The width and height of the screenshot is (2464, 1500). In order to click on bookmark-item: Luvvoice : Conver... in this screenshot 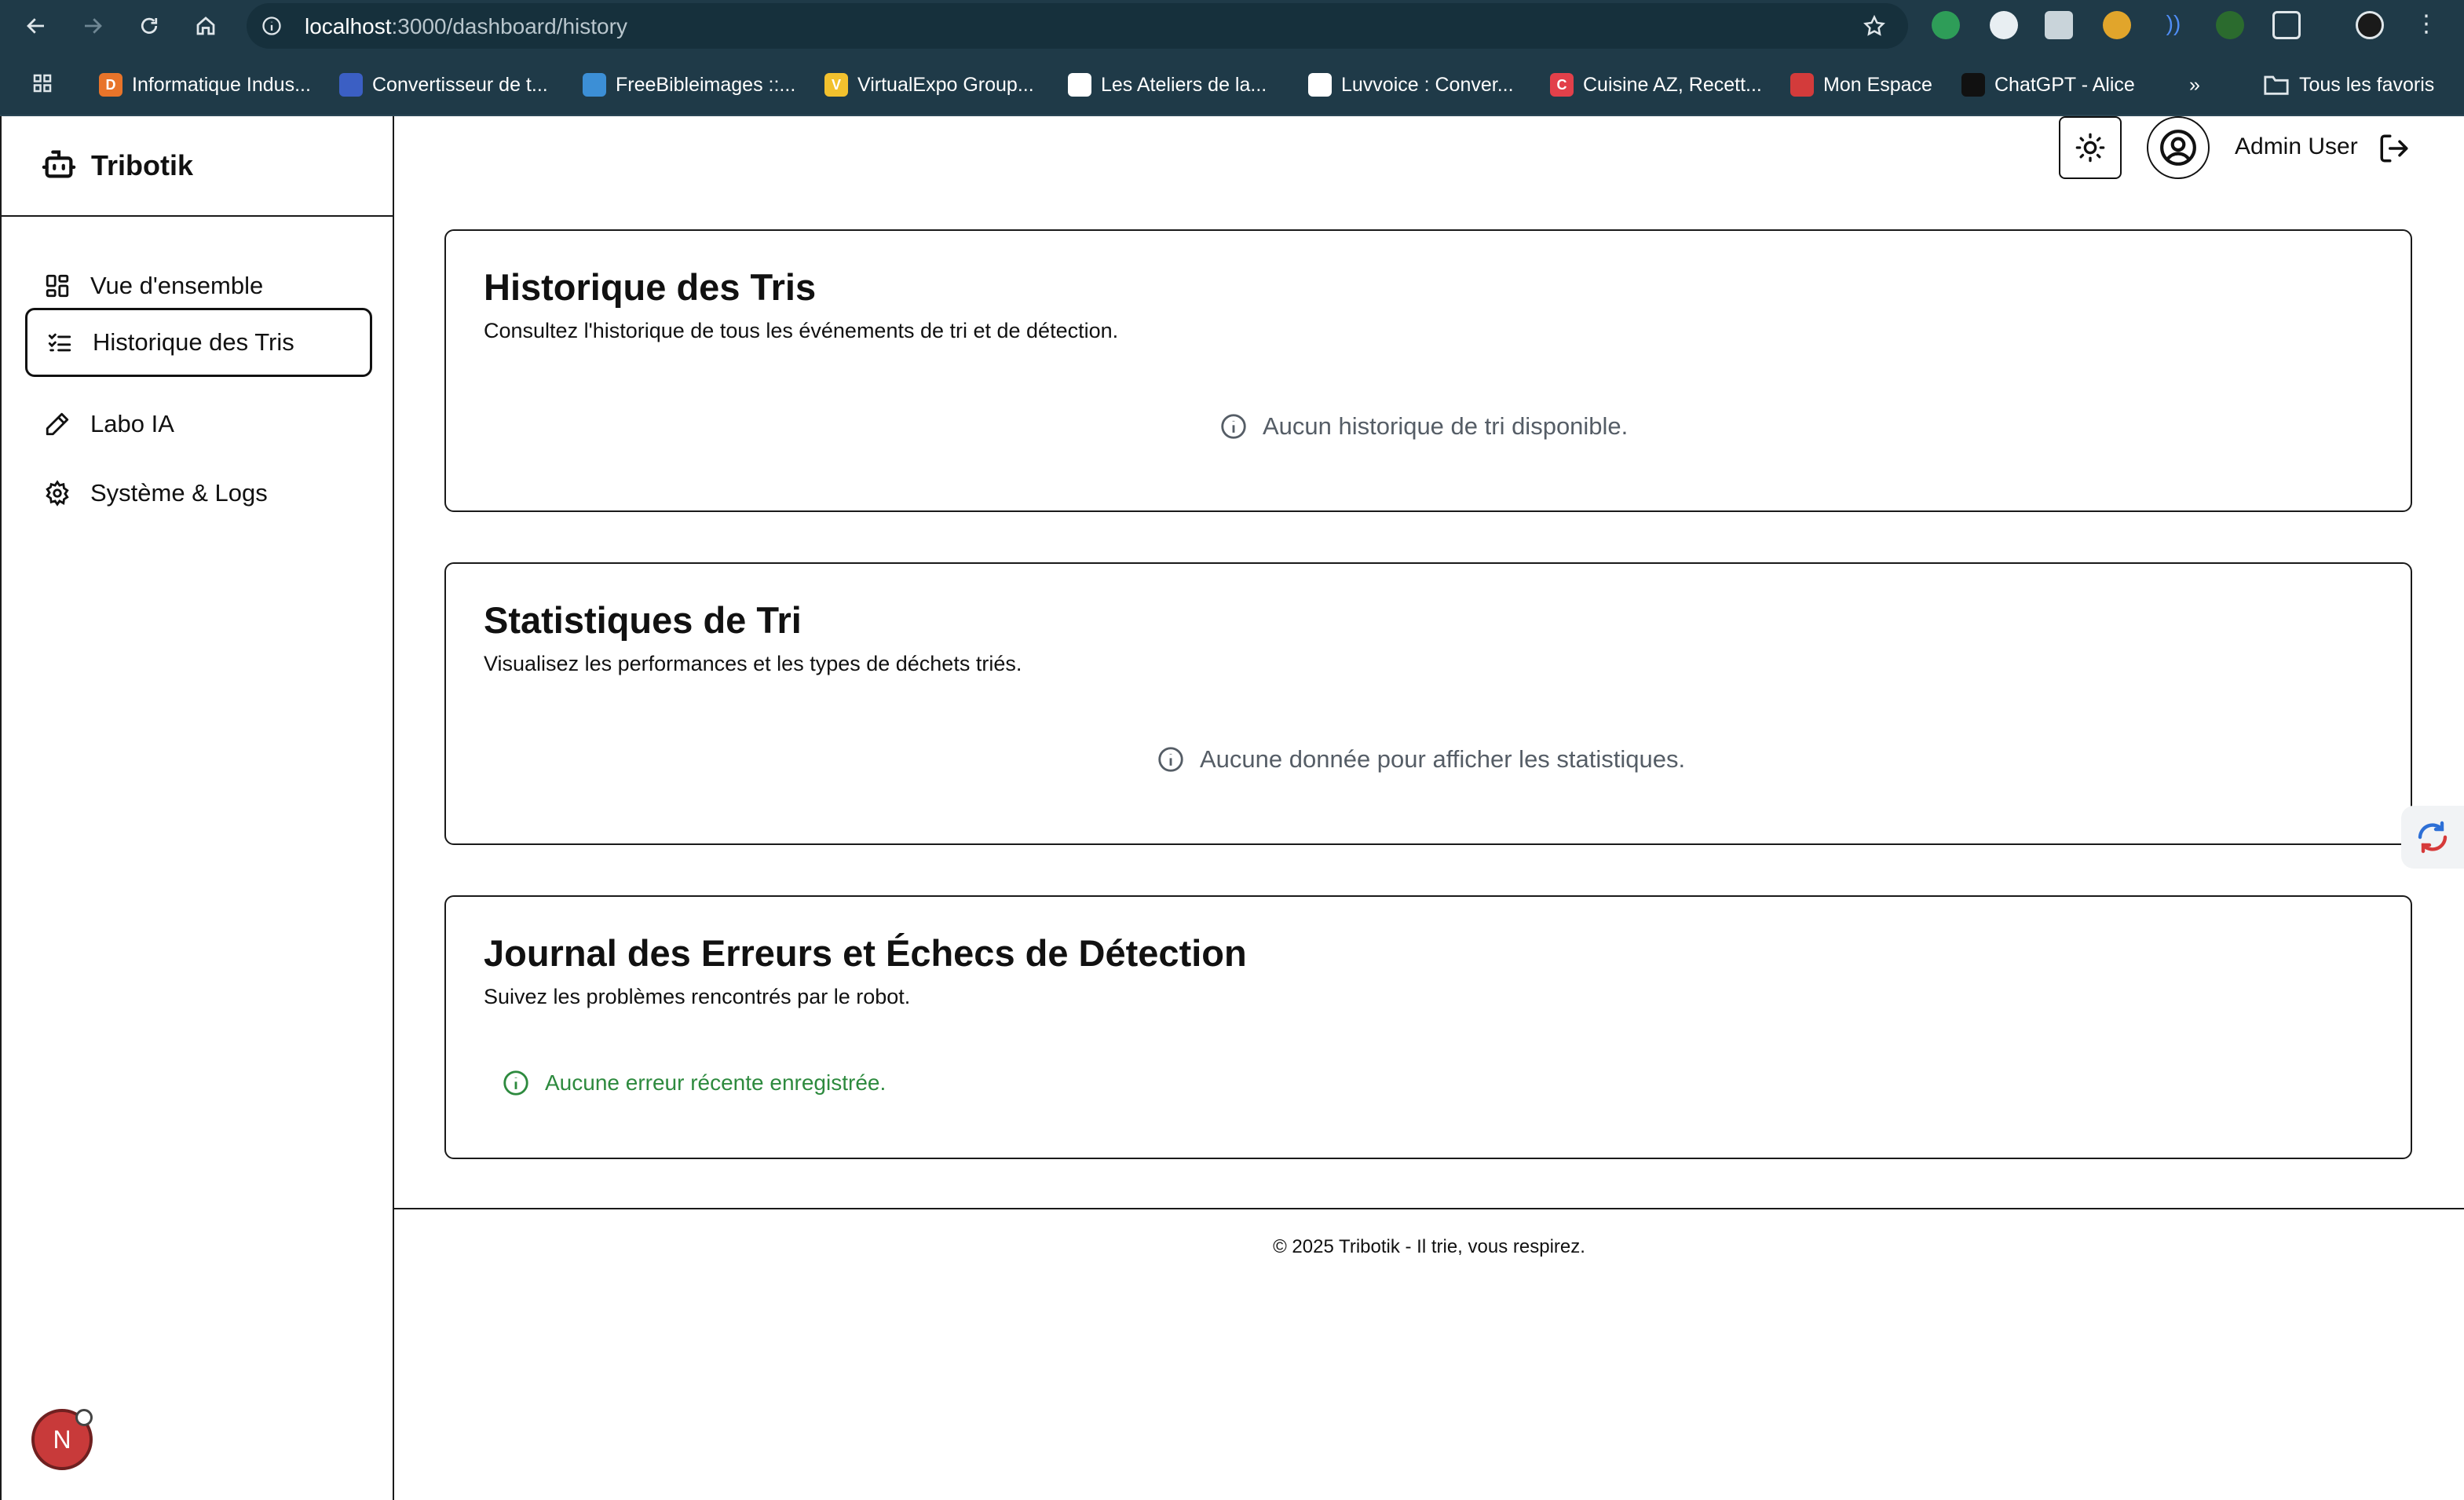, I will do `click(1411, 85)`.